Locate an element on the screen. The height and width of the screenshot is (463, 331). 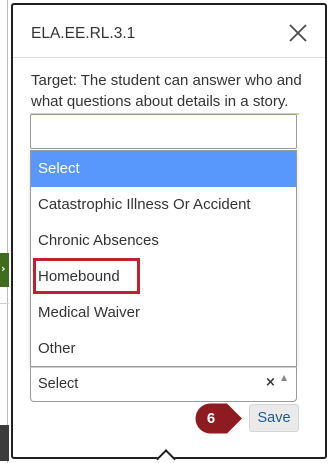
caret-up-icon: ▲ is located at coordinates (284, 377).